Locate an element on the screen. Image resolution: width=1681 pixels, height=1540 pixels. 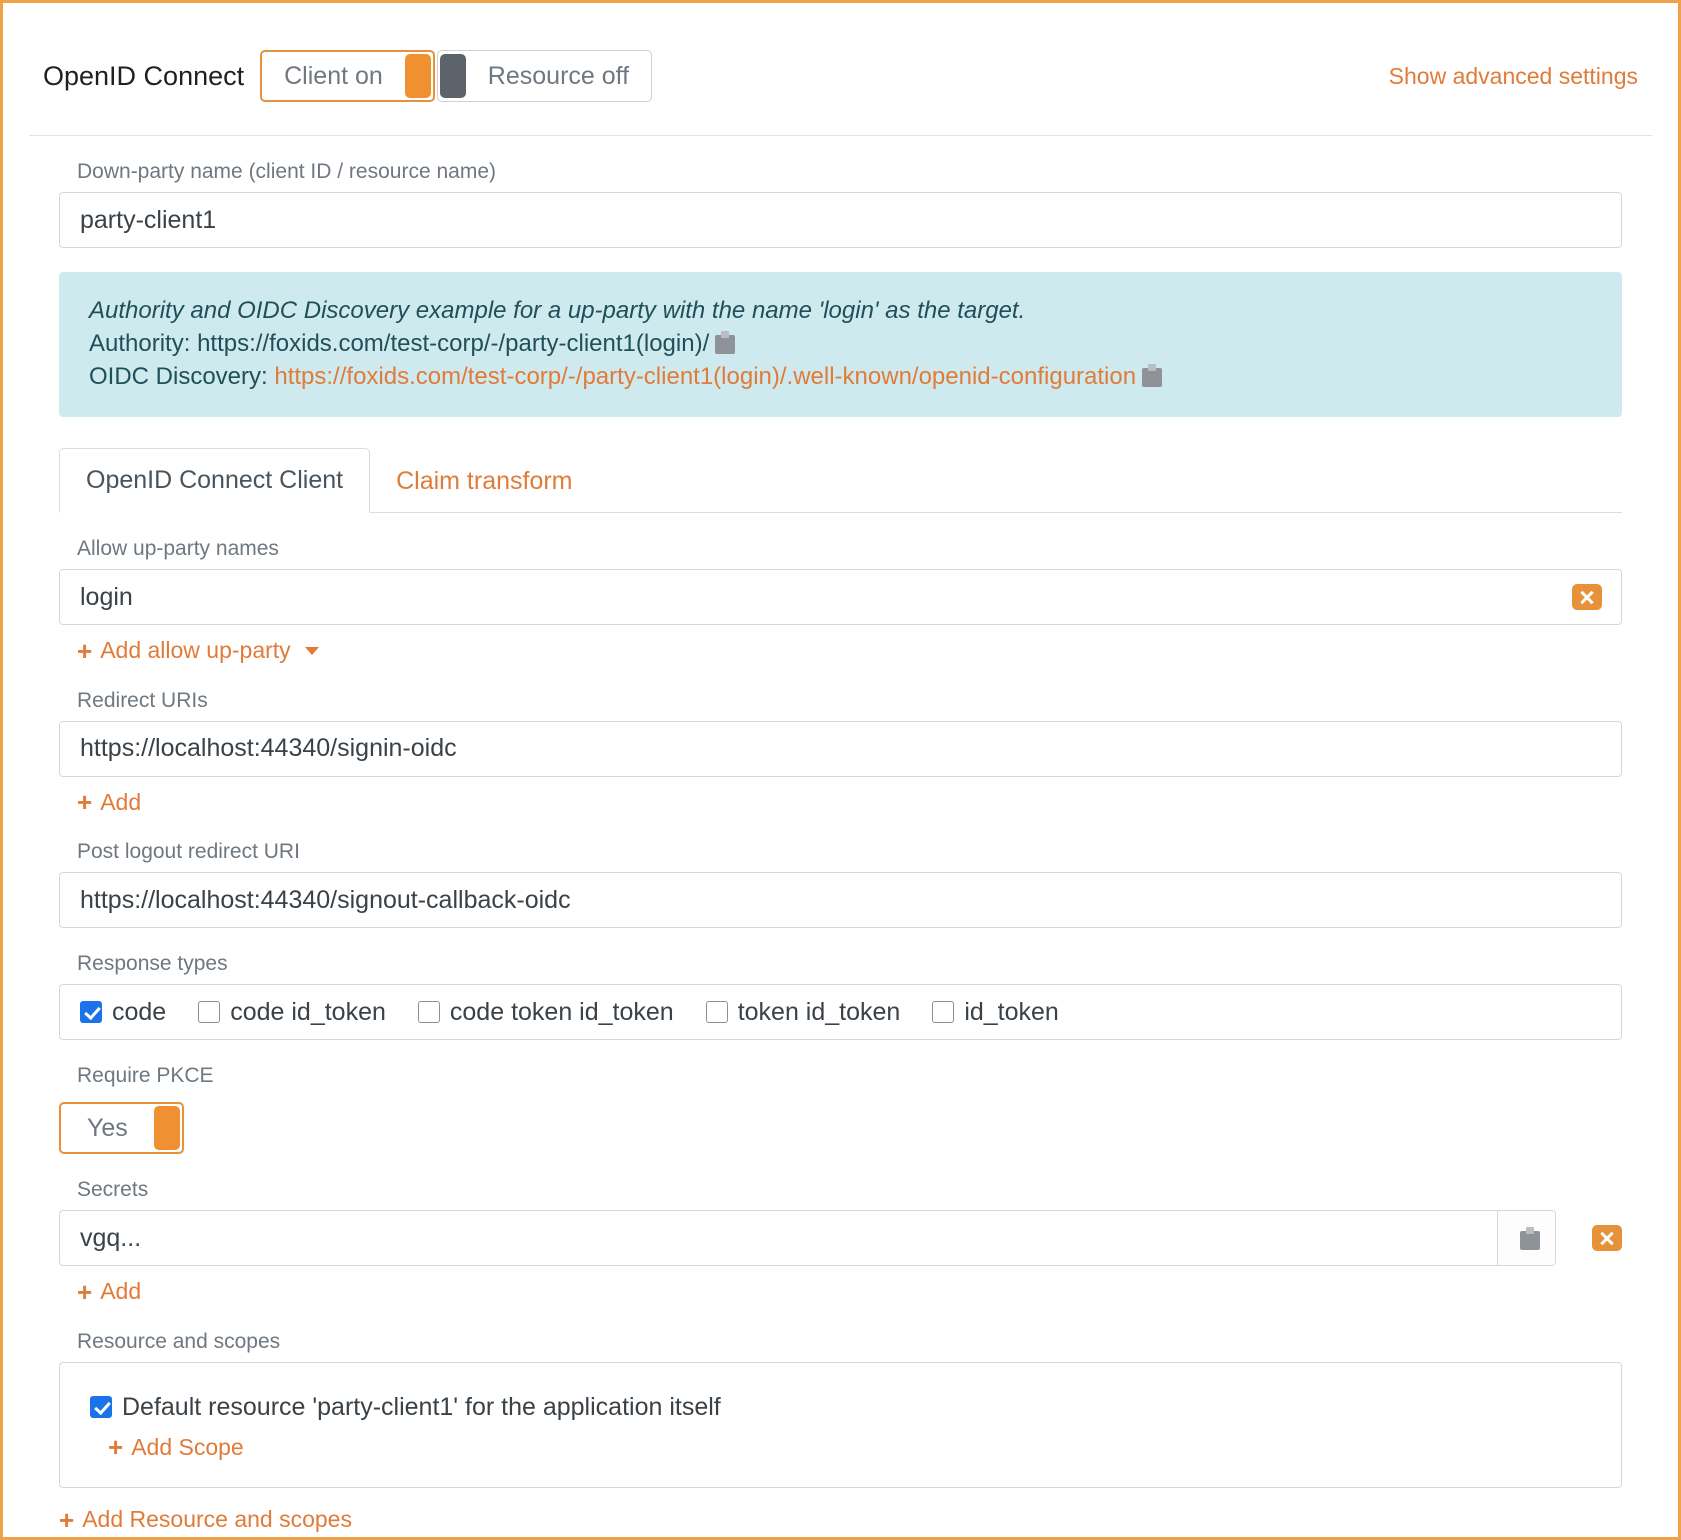
post-logout-redirect-uri-label: Post logout redirect URI is located at coordinates (188, 852).